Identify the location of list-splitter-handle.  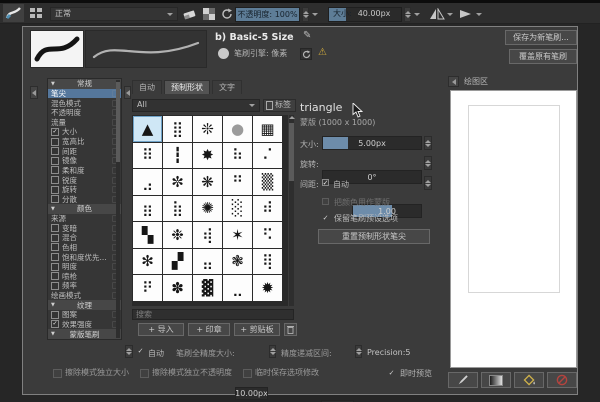
(127, 92).